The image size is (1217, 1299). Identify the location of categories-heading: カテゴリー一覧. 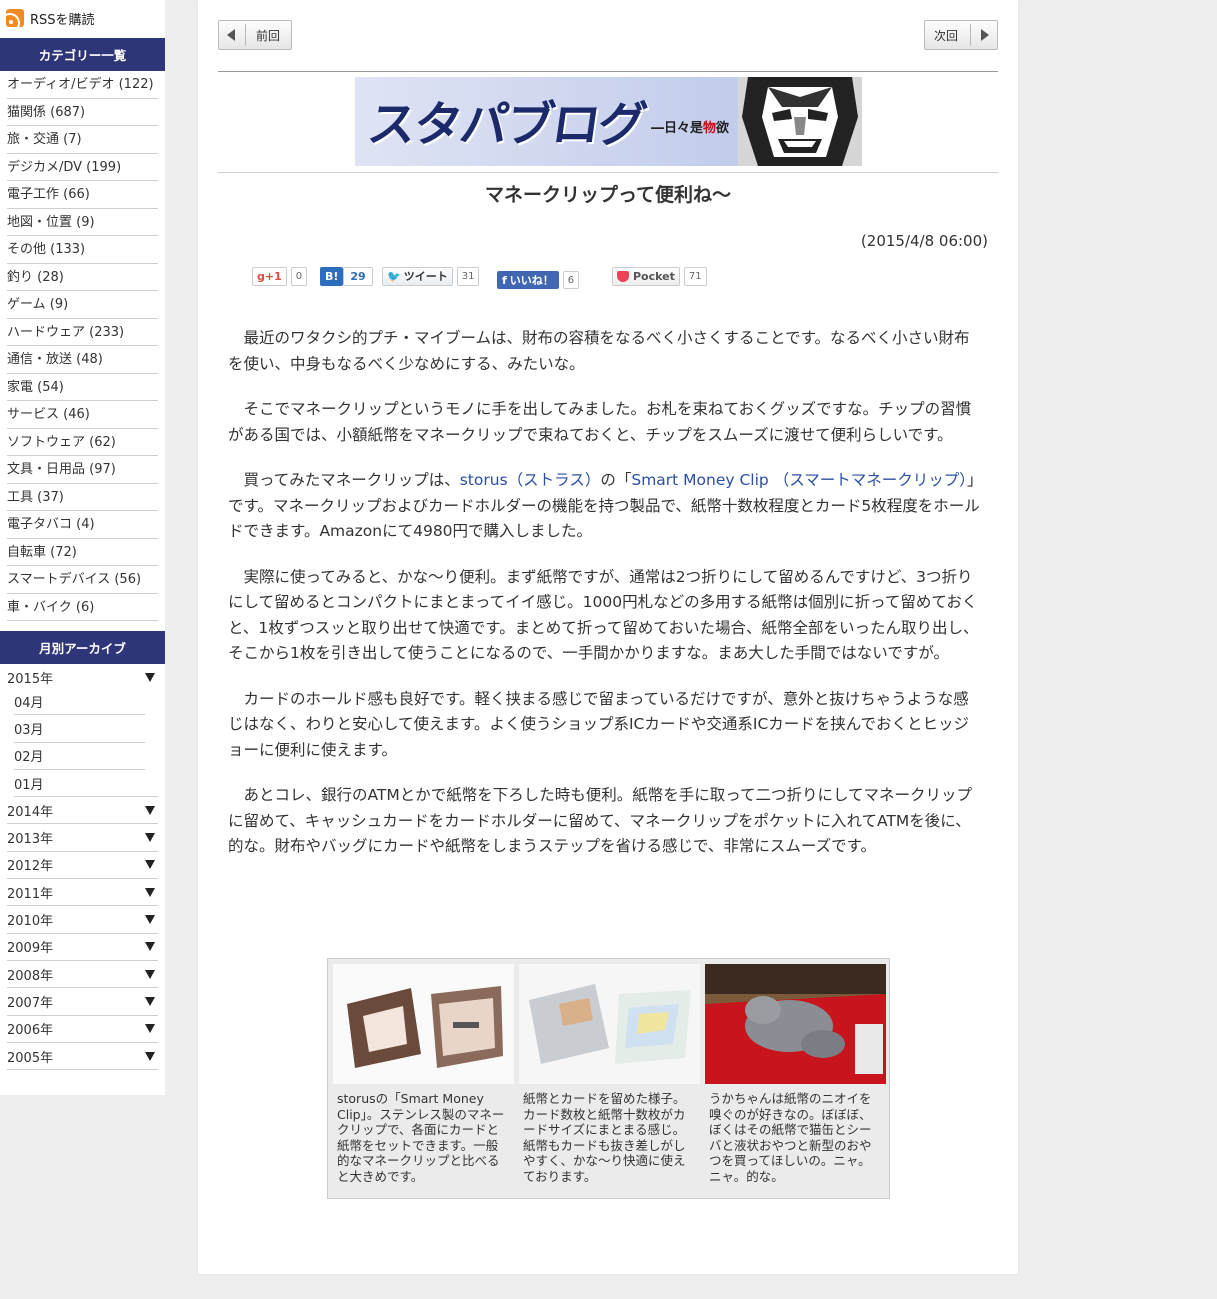
(82, 54).